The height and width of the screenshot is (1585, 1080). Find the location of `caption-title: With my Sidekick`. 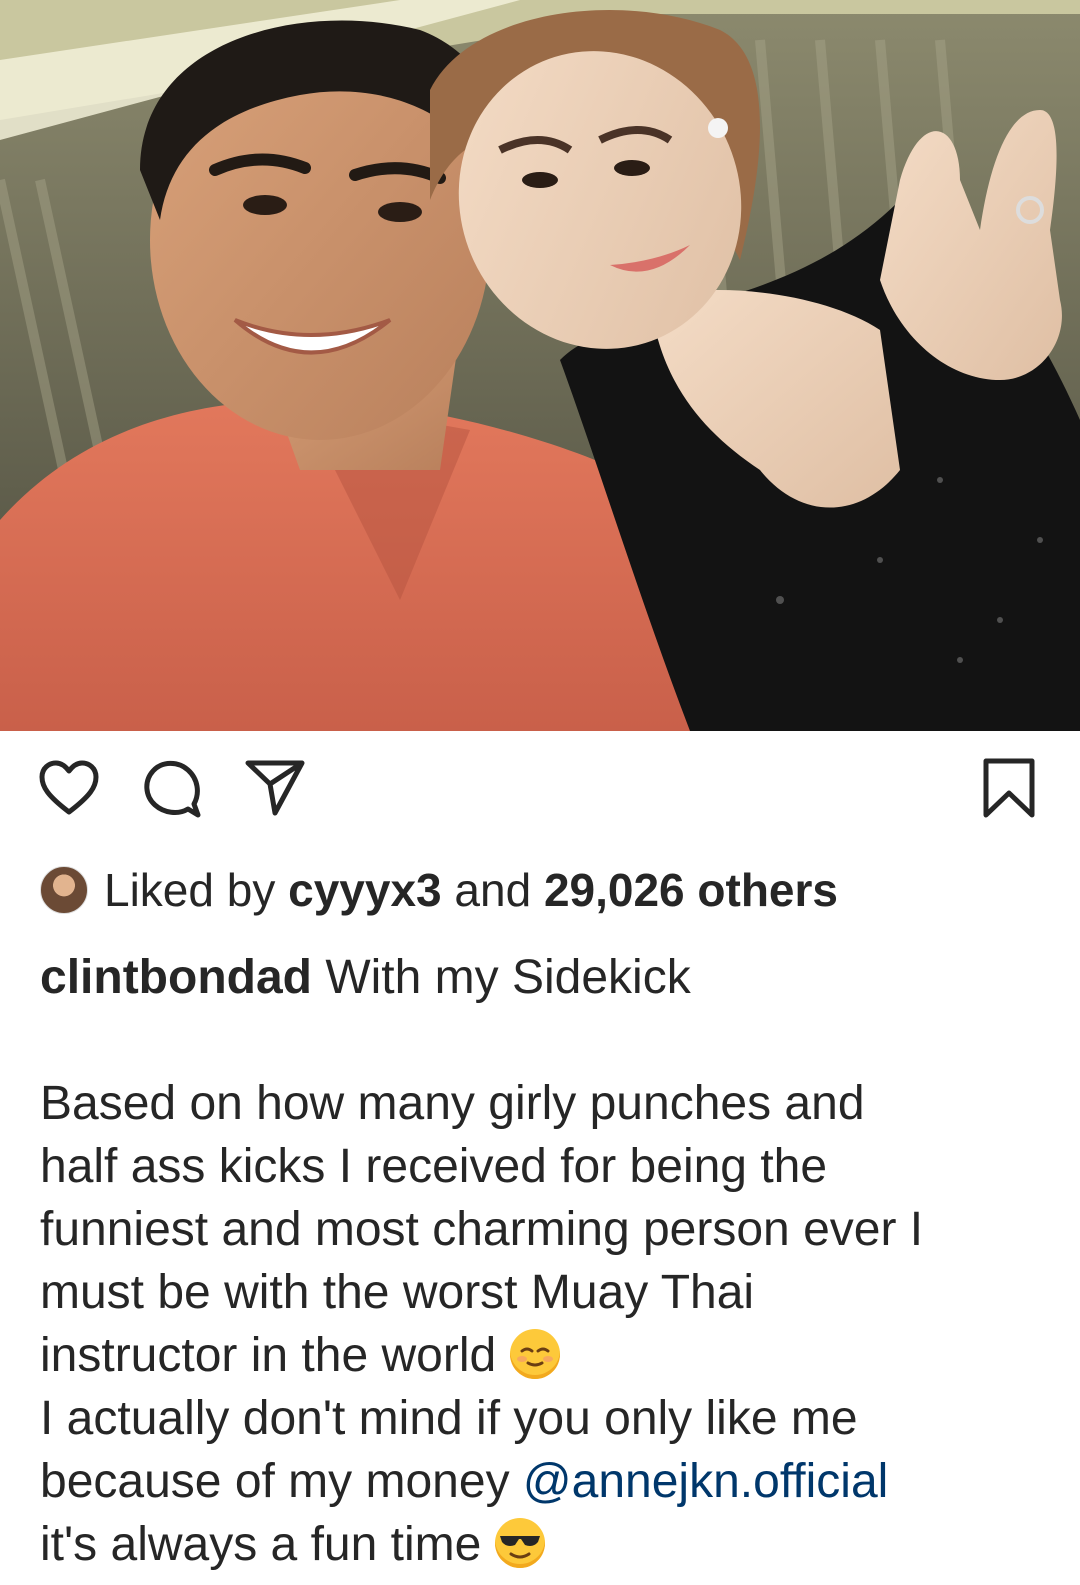

caption-title: With my Sidekick is located at coordinates (508, 977).